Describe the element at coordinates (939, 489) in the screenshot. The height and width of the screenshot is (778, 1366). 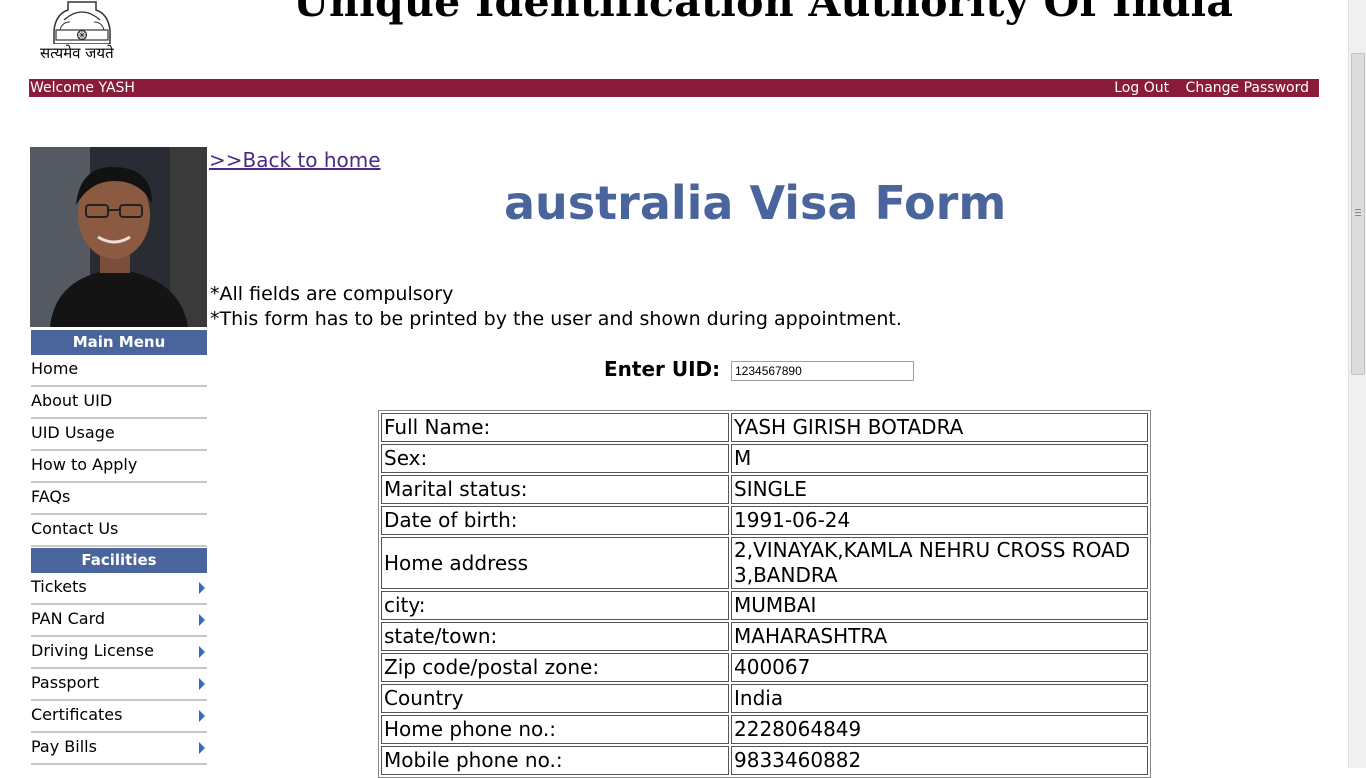
I see `field-value: SINGLE` at that location.